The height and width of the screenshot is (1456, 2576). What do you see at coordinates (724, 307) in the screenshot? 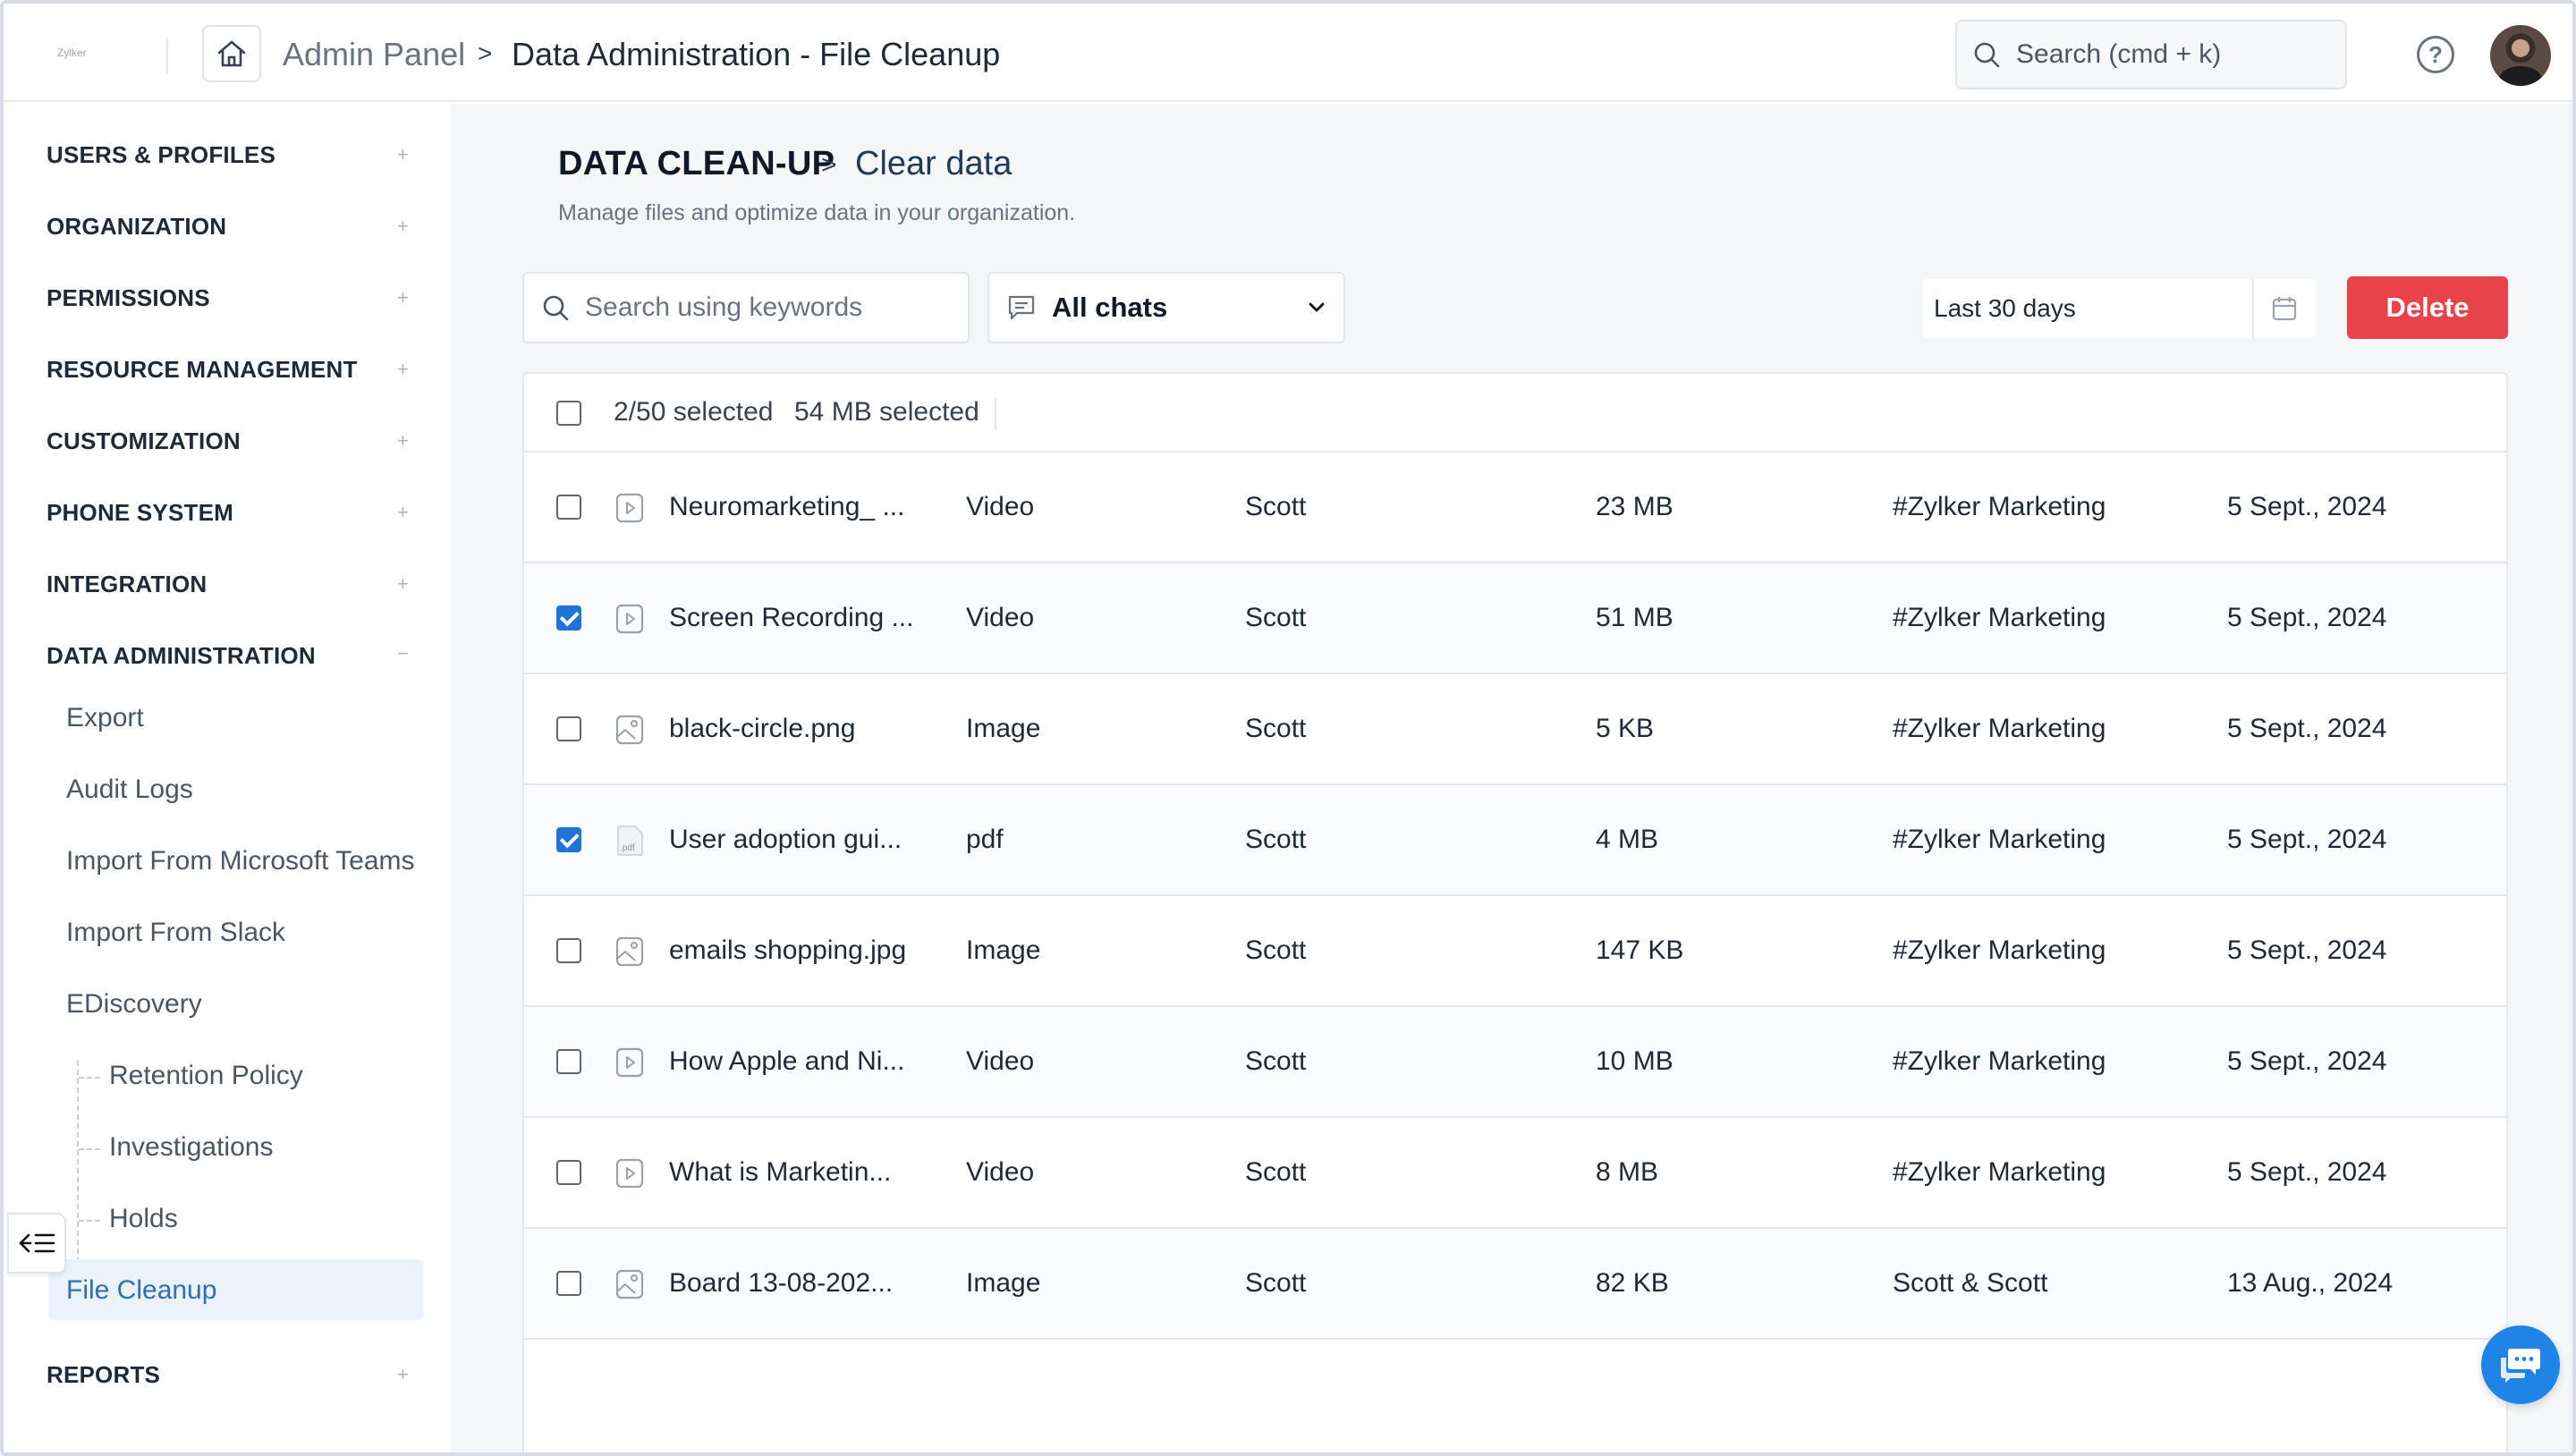
I see `keyword-search-placeholder: Search using keywords` at bounding box center [724, 307].